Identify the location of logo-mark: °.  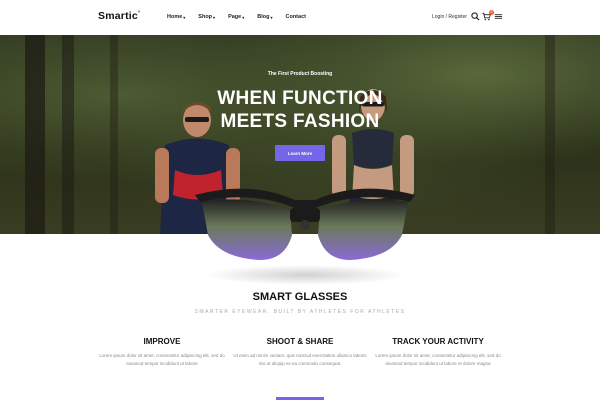
(139, 13).